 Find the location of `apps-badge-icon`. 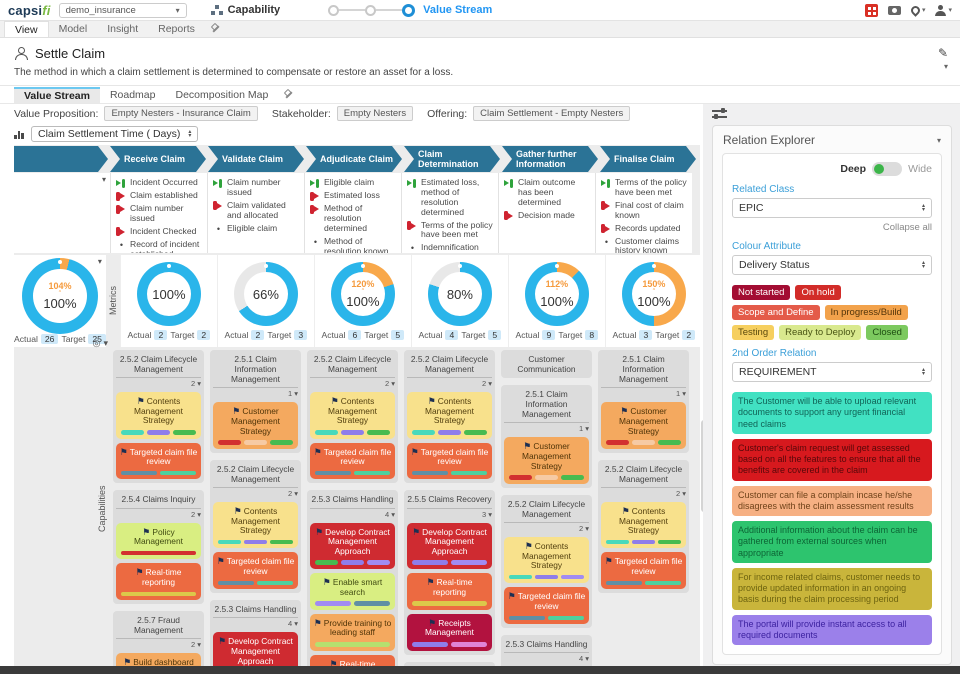

apps-badge-icon is located at coordinates (871, 10).